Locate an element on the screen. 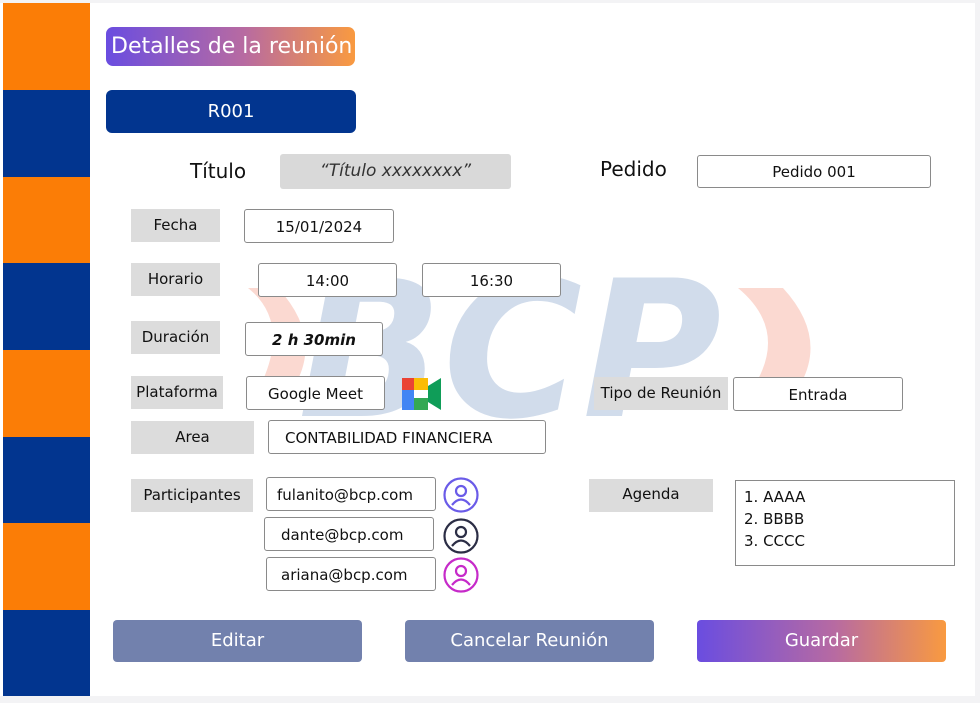 The image size is (980, 703). pedido-field: Pedido 001 is located at coordinates (814, 171).